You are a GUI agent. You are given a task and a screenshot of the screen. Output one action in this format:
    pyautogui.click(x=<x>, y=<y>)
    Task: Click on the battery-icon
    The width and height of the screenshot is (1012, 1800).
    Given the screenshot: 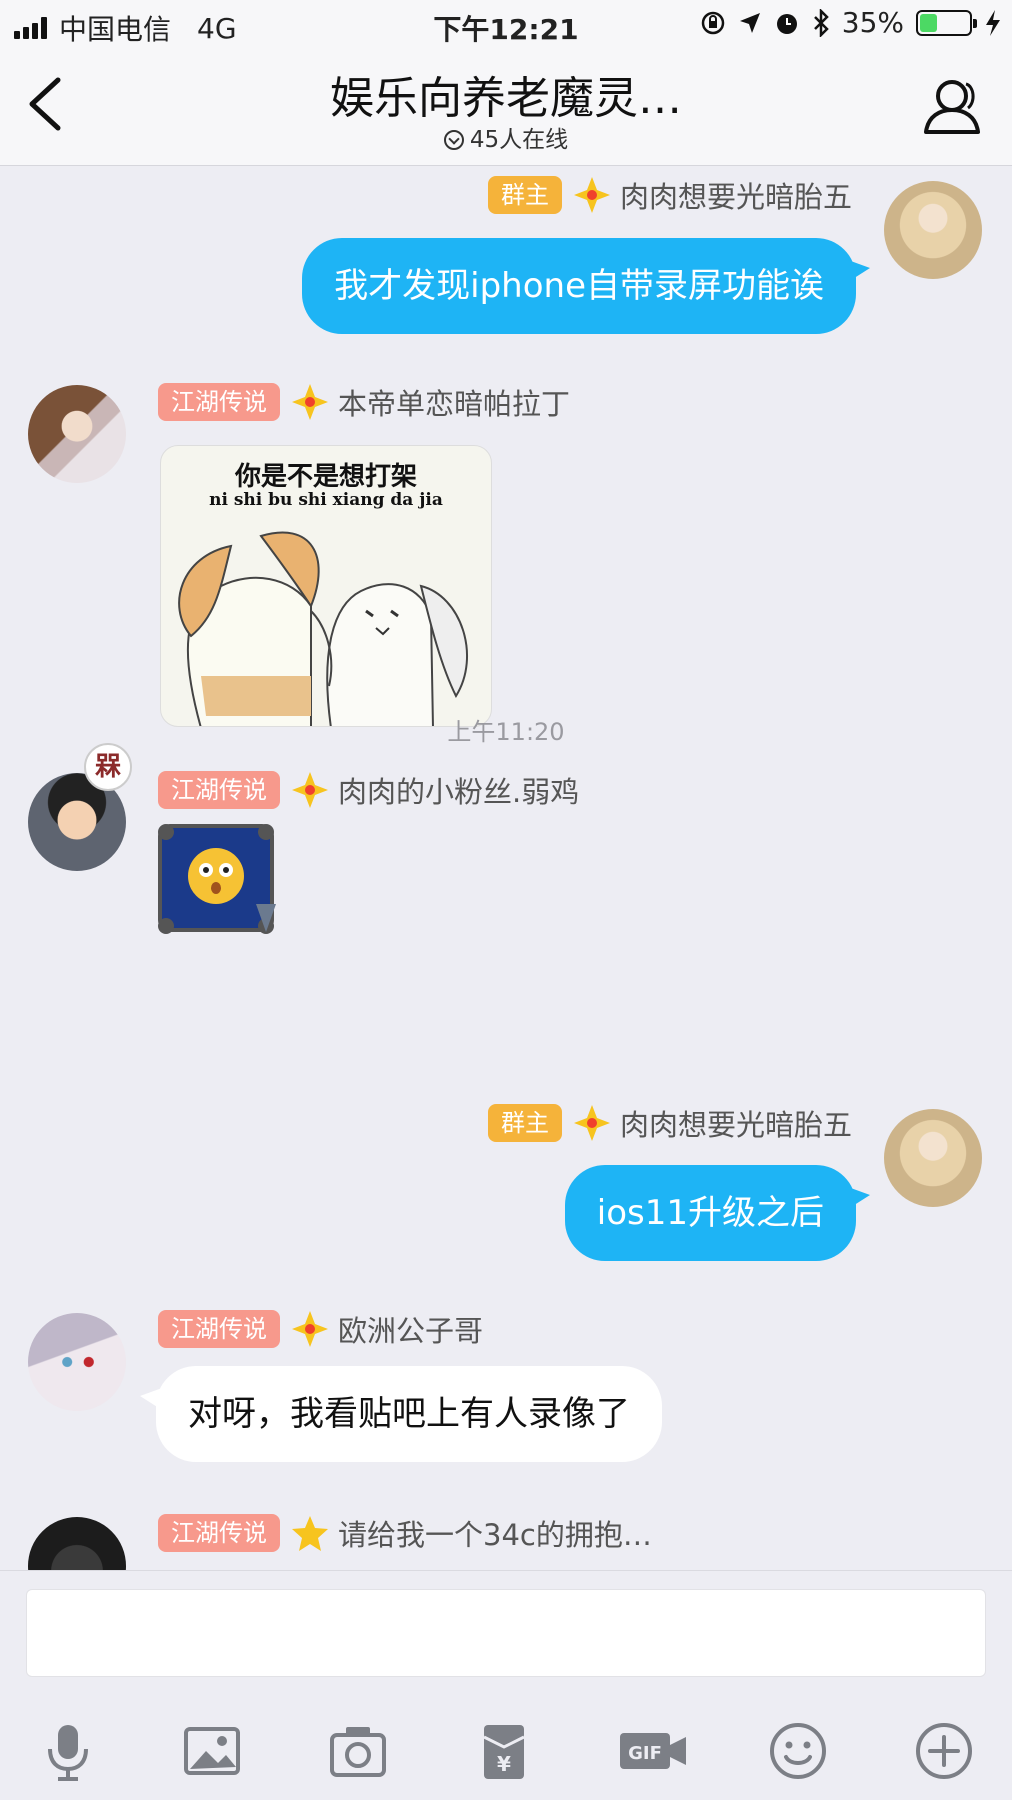 What is the action you would take?
    pyautogui.click(x=946, y=22)
    